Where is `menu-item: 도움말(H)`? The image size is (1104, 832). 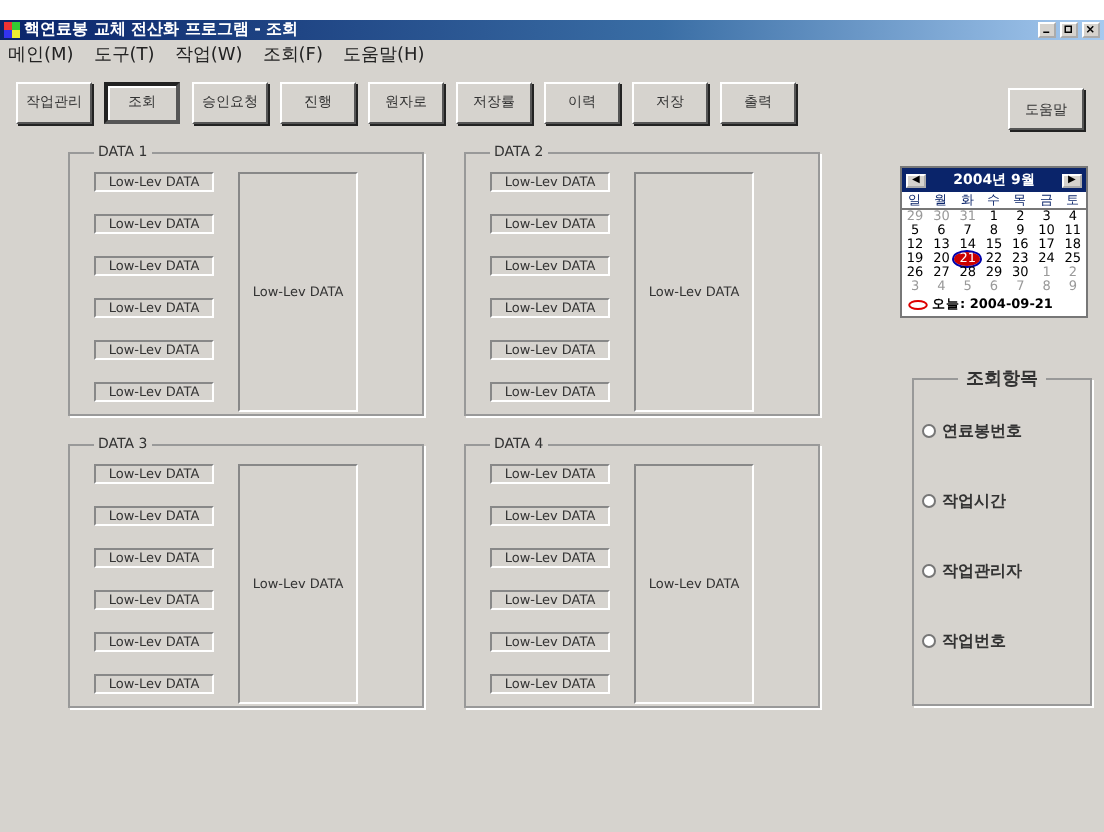 menu-item: 도움말(H) is located at coordinates (383, 54).